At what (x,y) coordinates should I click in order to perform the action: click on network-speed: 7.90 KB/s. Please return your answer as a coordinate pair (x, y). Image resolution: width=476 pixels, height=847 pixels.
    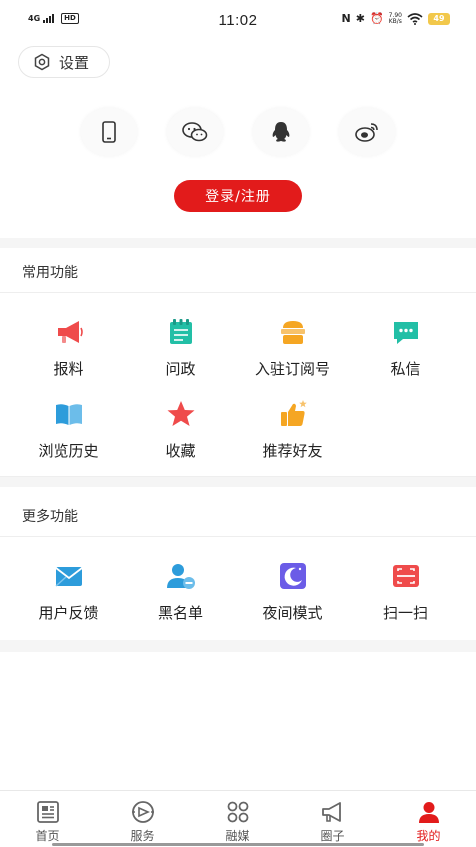
    Looking at the image, I should click on (395, 18).